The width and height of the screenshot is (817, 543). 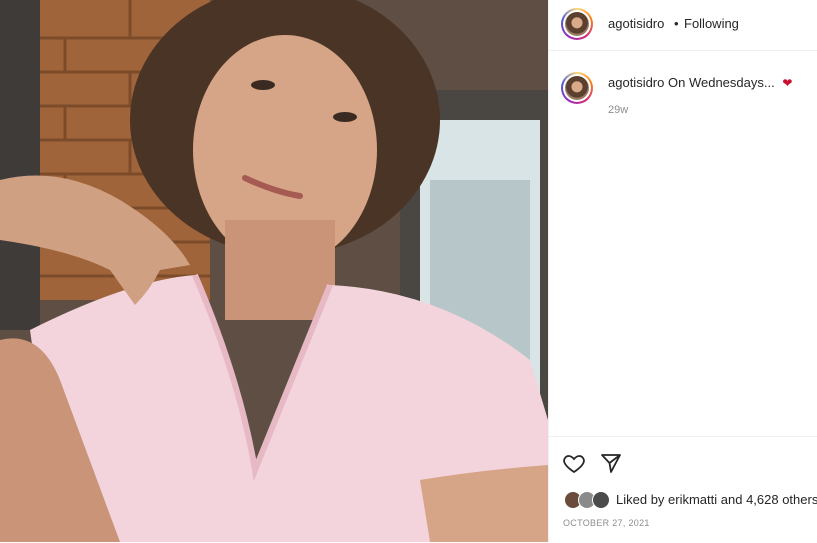 What do you see at coordinates (636, 23) in the screenshot?
I see `author-username: agotisidro` at bounding box center [636, 23].